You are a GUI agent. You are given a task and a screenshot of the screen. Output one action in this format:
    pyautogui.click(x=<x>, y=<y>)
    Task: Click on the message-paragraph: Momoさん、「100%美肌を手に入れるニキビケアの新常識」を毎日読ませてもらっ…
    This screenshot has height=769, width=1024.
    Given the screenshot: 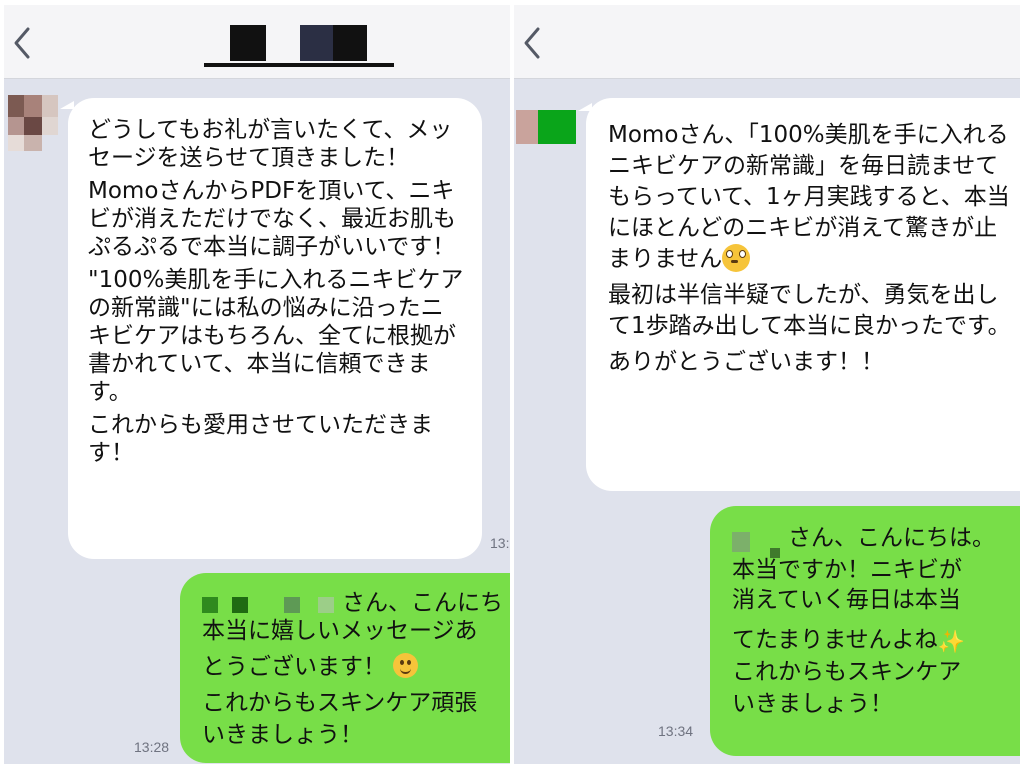 What is the action you would take?
    pyautogui.click(x=809, y=197)
    